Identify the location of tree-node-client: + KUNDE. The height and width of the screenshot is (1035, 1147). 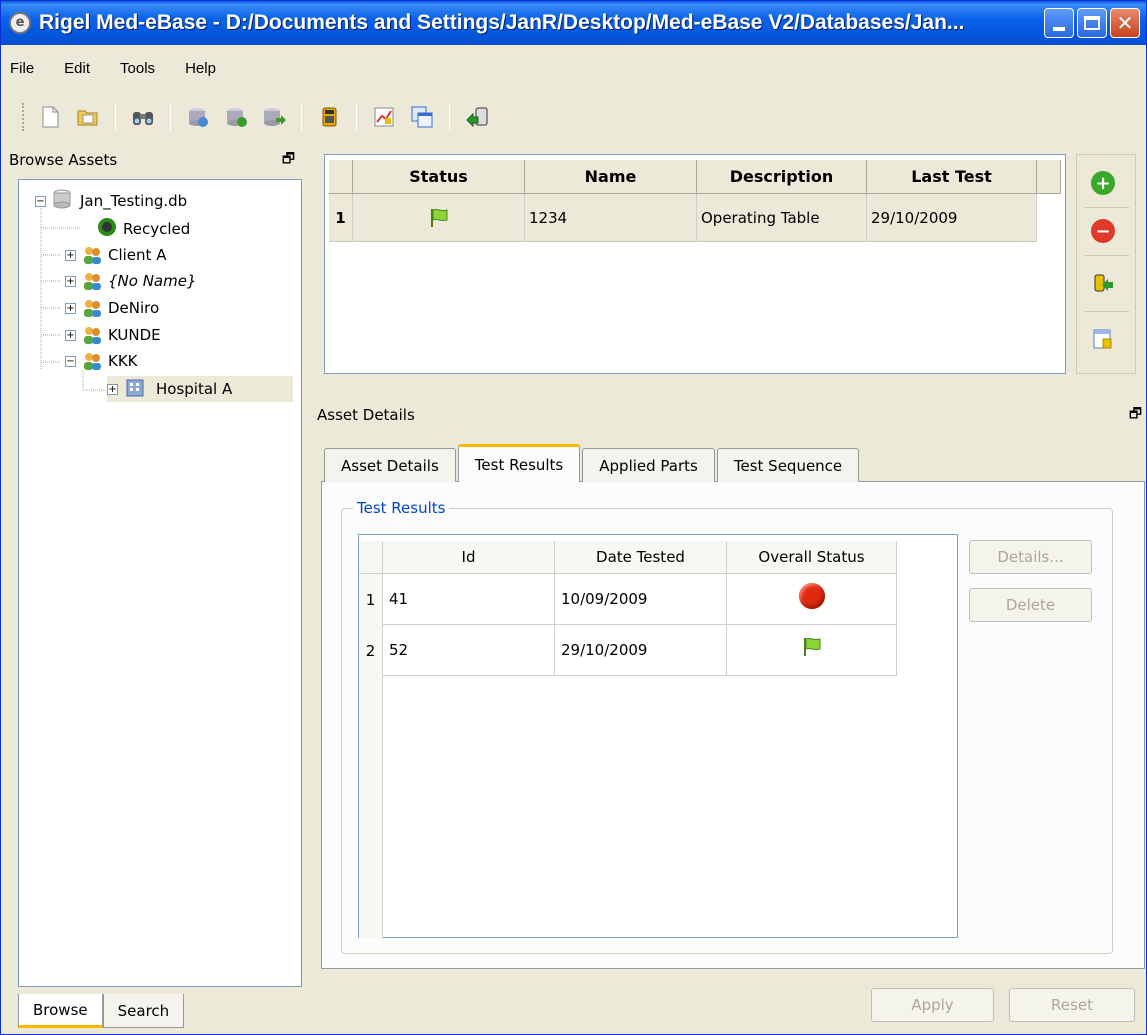
(113, 335).